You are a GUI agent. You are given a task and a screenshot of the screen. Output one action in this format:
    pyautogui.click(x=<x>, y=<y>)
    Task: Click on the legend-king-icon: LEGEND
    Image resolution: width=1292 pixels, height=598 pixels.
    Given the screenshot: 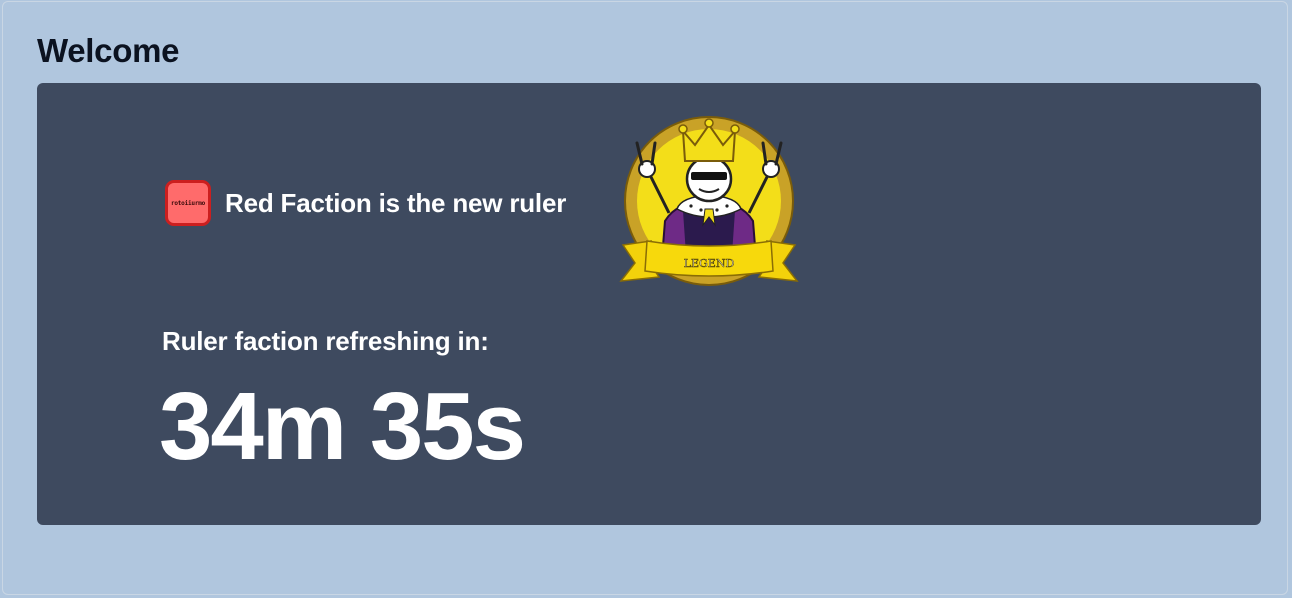 What is the action you would take?
    pyautogui.click(x=709, y=201)
    